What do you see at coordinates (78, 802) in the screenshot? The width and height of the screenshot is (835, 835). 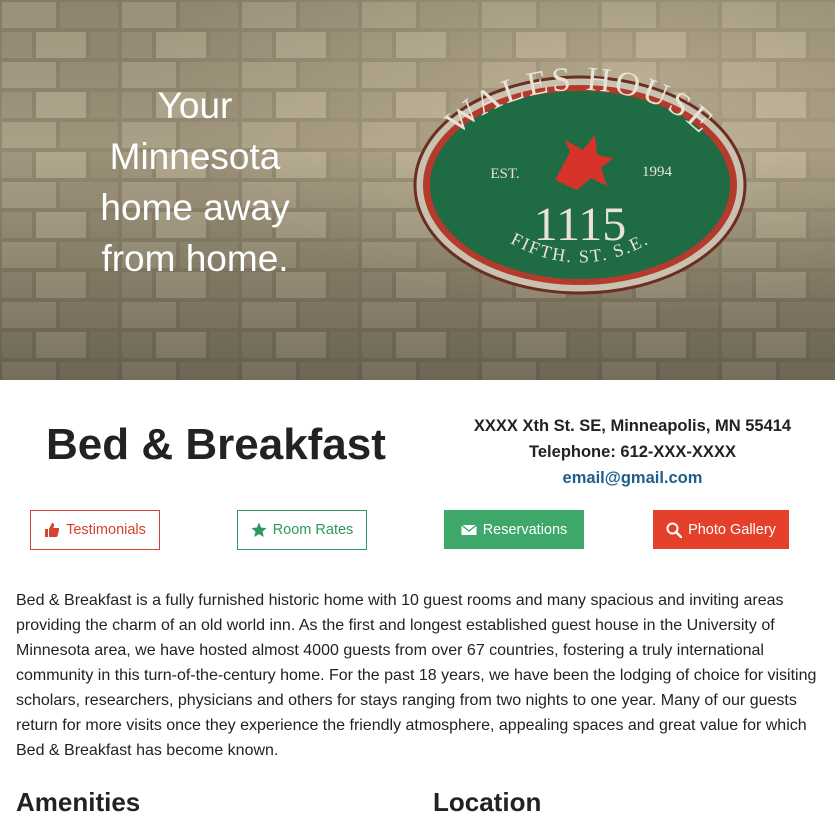 I see `amenities-heading: Amenities` at bounding box center [78, 802].